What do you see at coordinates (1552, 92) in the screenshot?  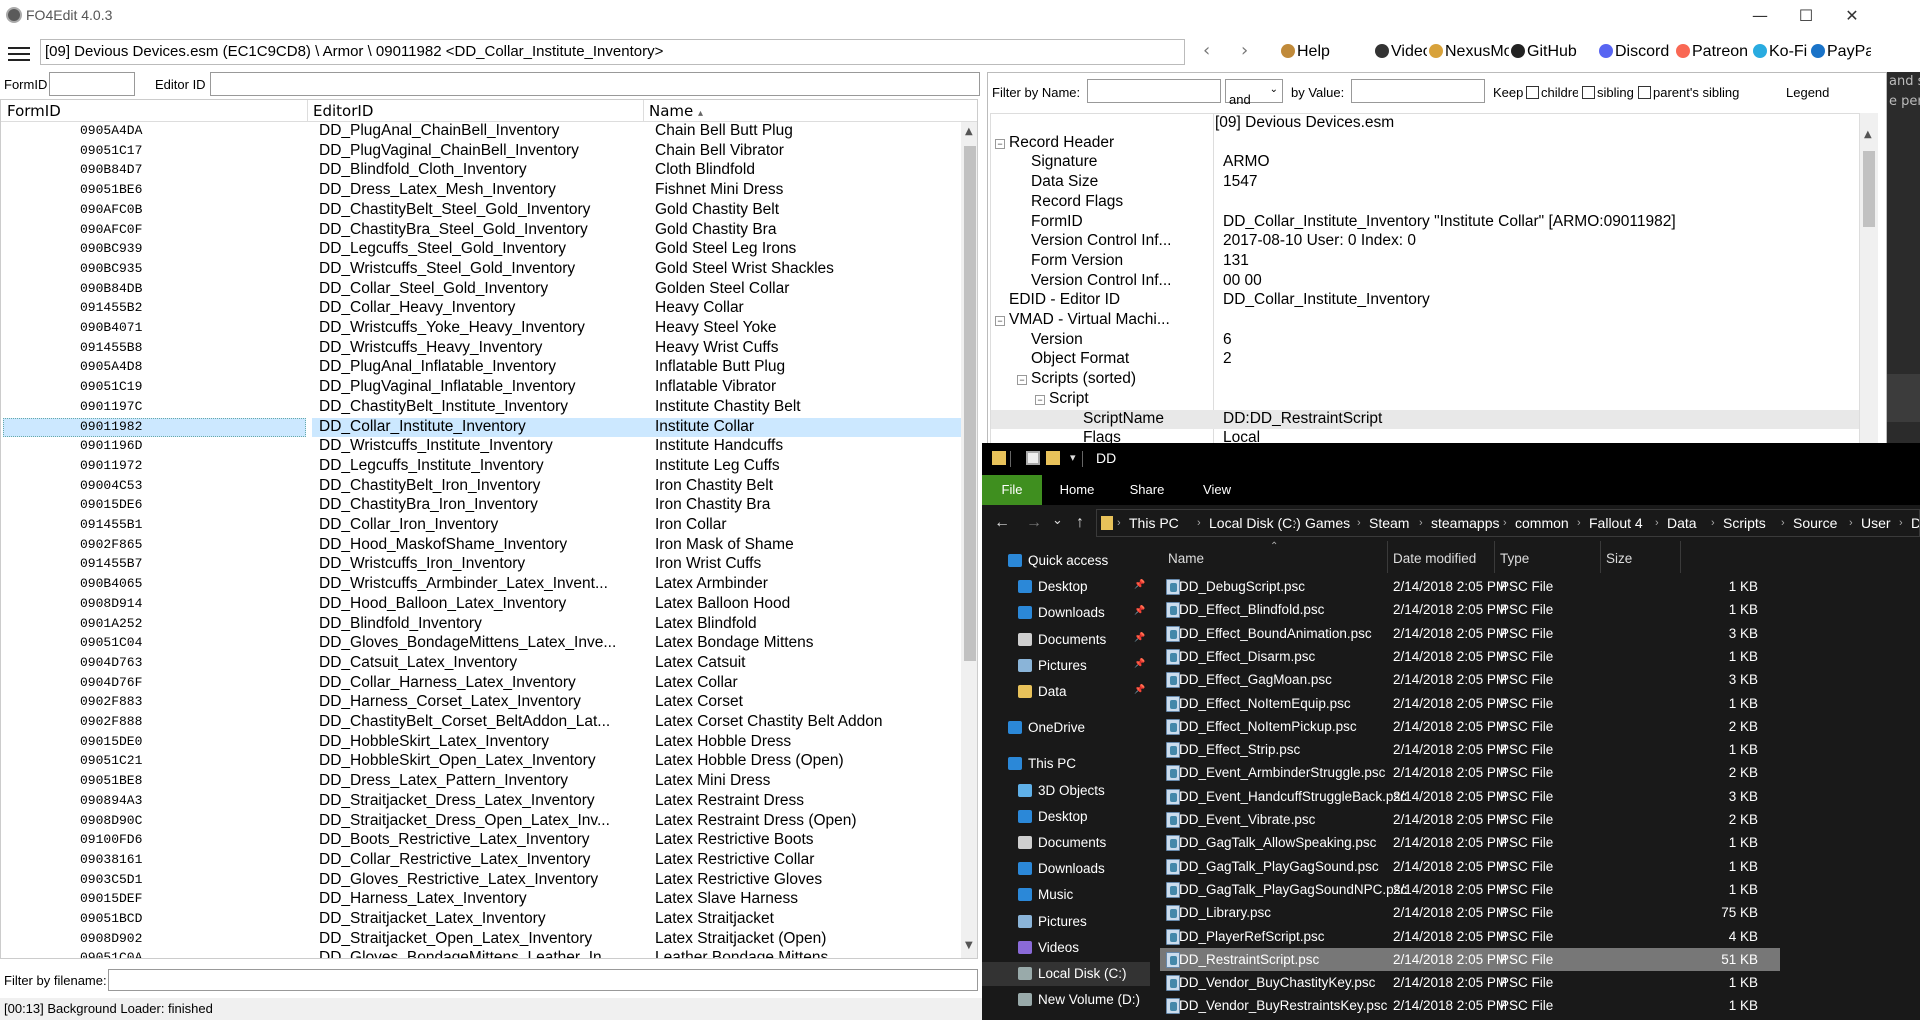 I see `keep-children-checkbox: children` at bounding box center [1552, 92].